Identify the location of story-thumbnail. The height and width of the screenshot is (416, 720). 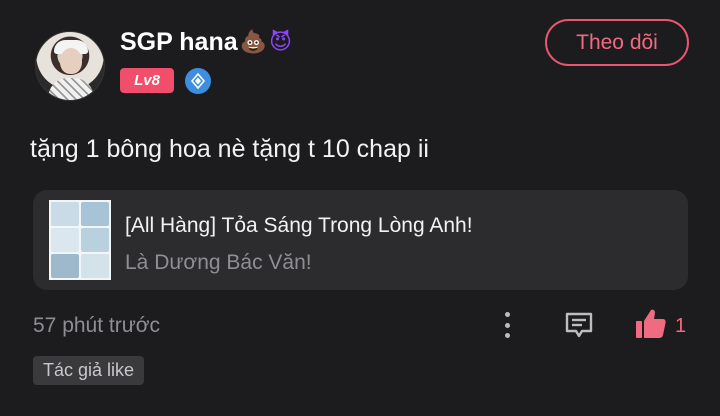
(80, 240).